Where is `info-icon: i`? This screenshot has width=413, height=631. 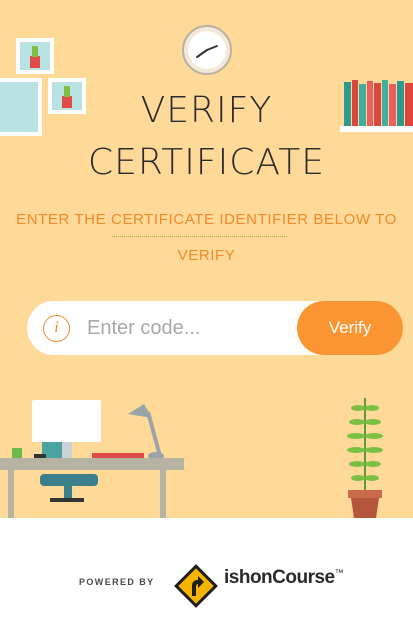
info-icon: i is located at coordinates (56, 328).